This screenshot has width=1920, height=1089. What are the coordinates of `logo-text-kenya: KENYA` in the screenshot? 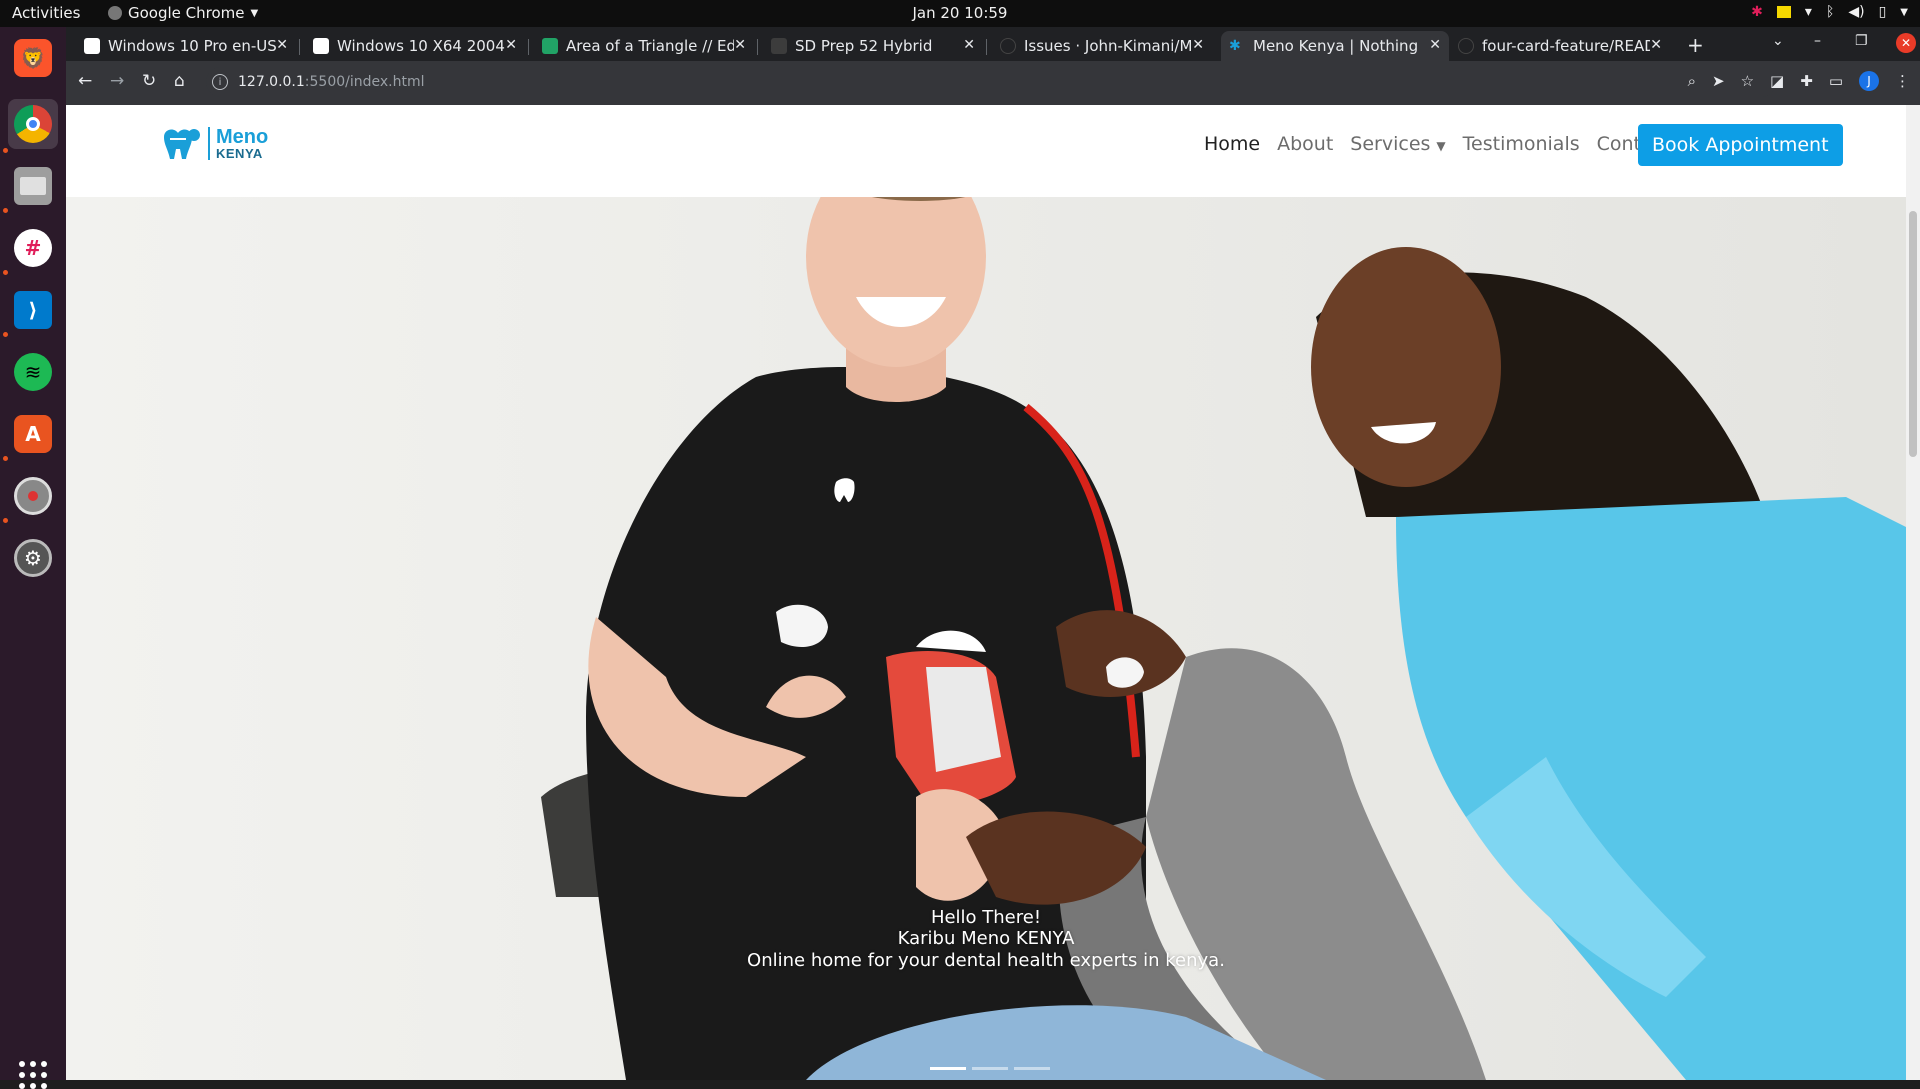 It's located at (239, 153).